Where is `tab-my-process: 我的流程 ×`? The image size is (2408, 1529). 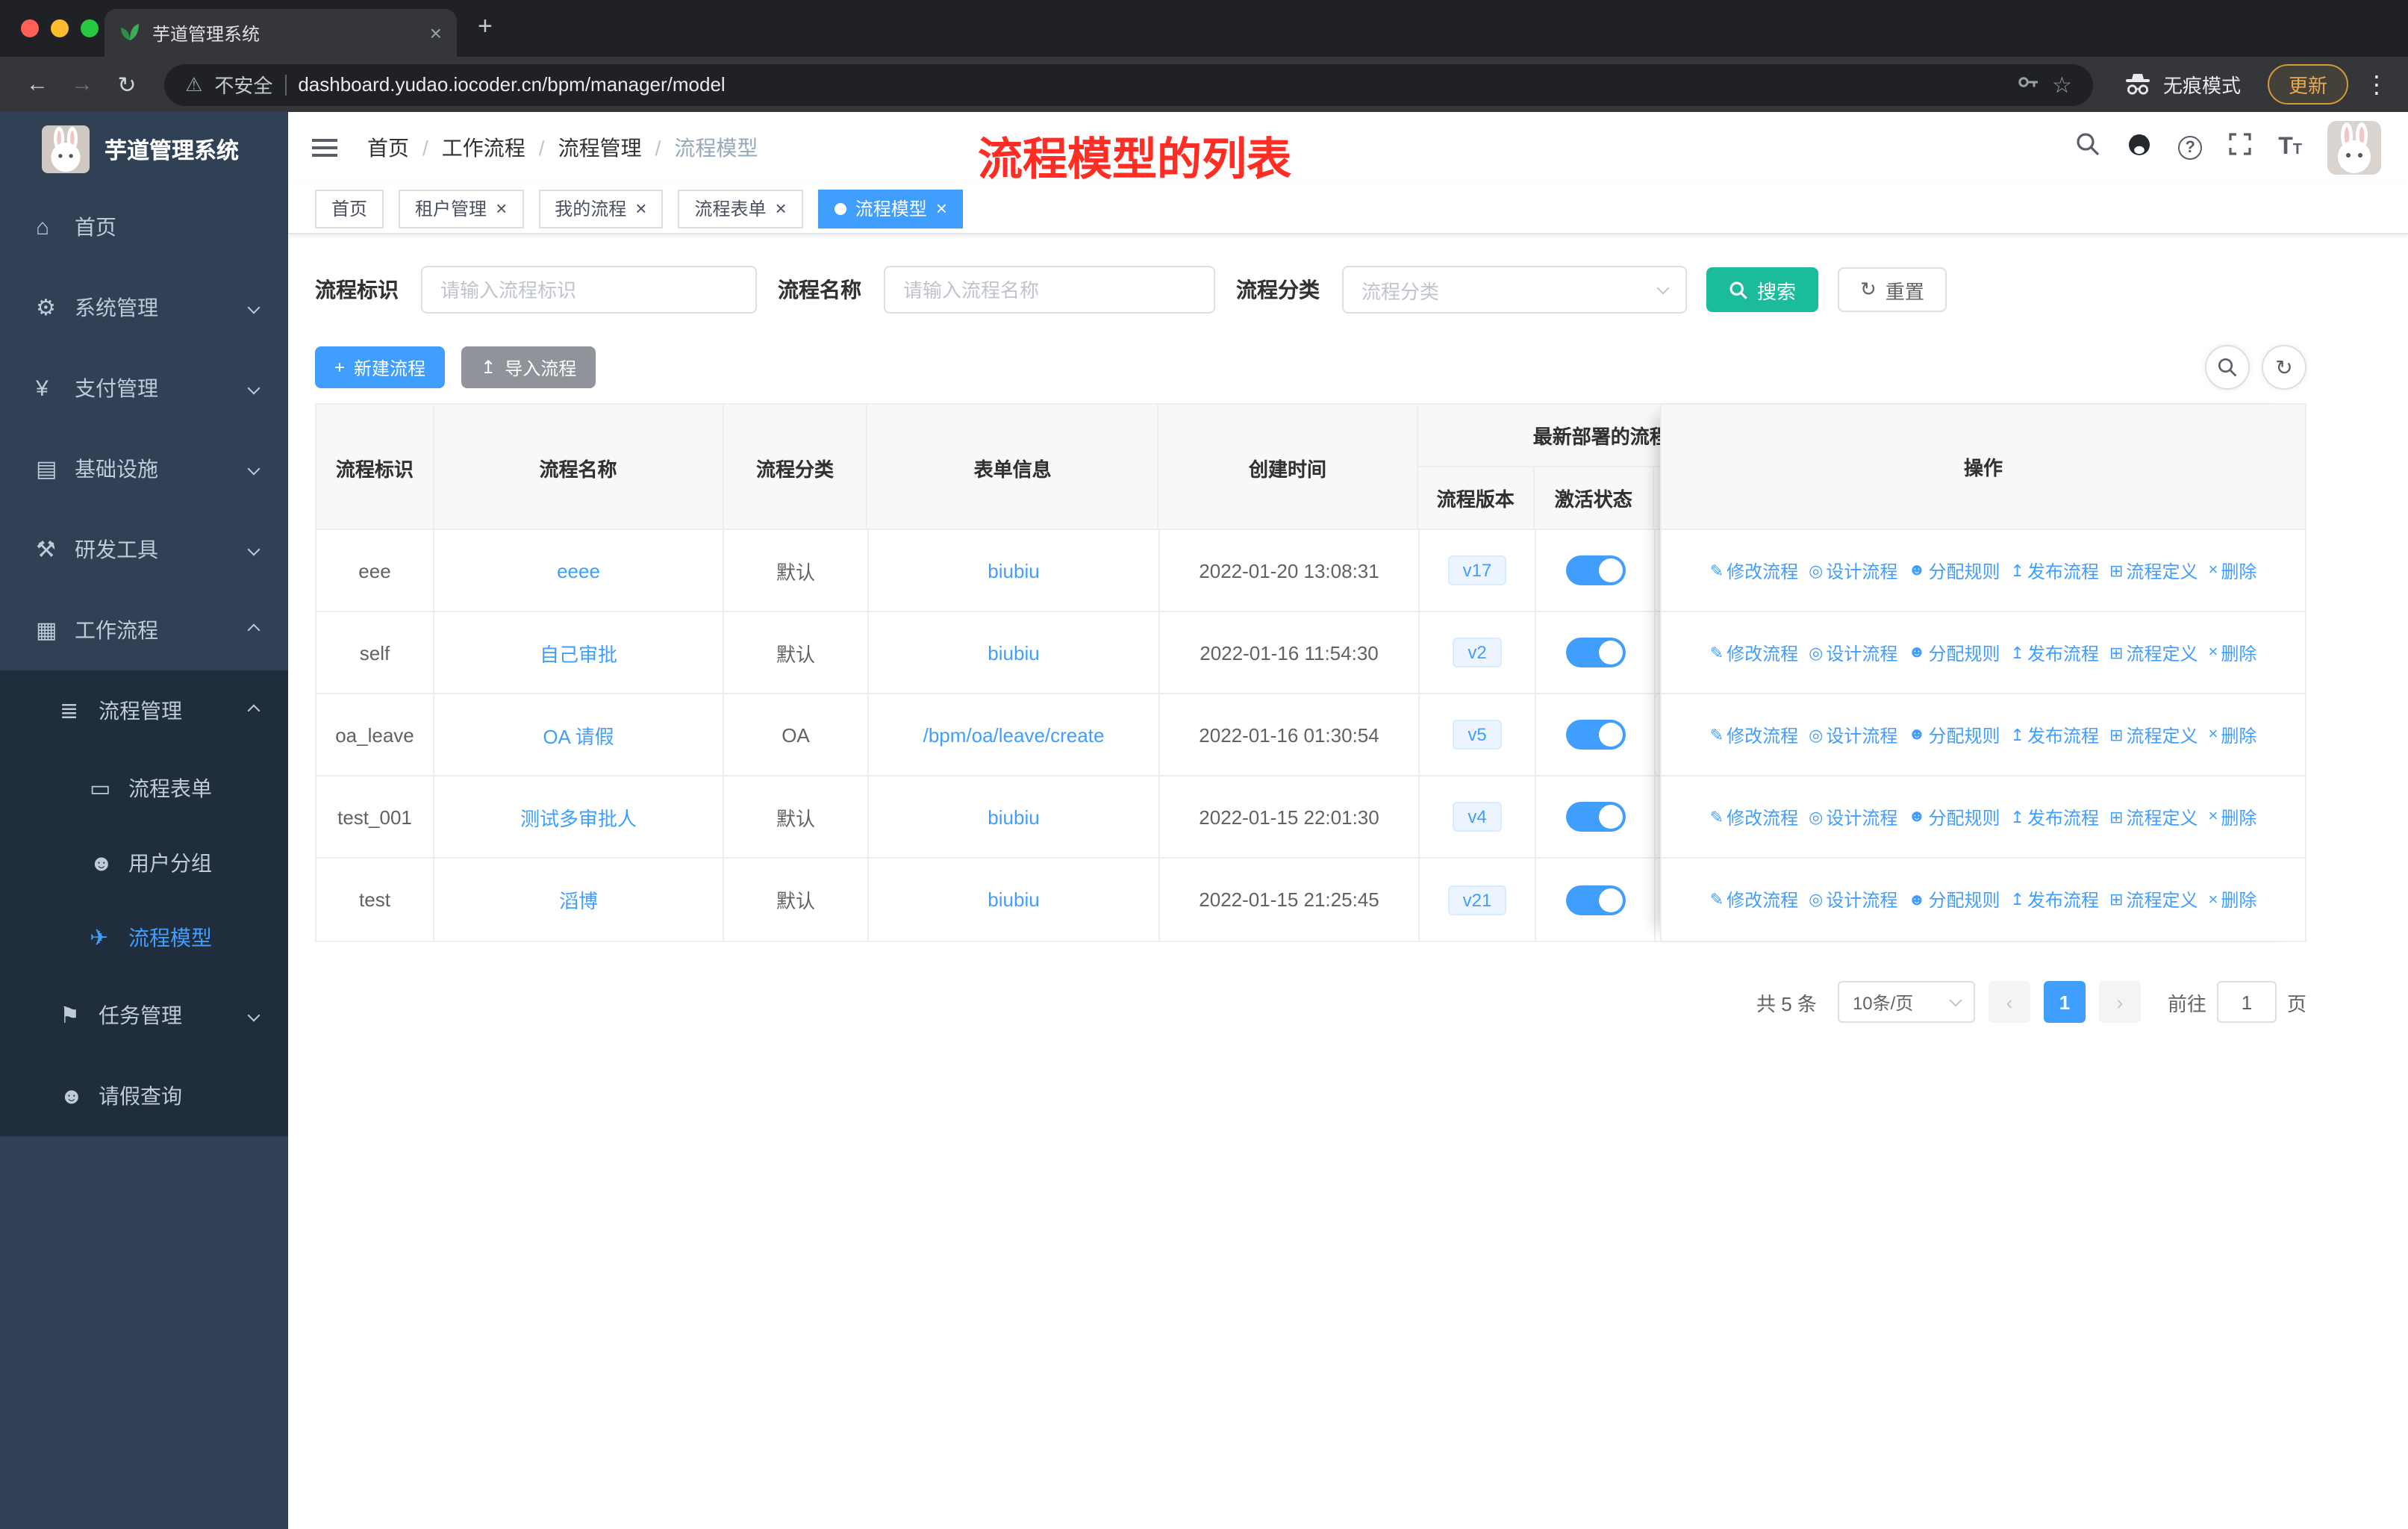 tab-my-process: 我的流程 × is located at coordinates (601, 209).